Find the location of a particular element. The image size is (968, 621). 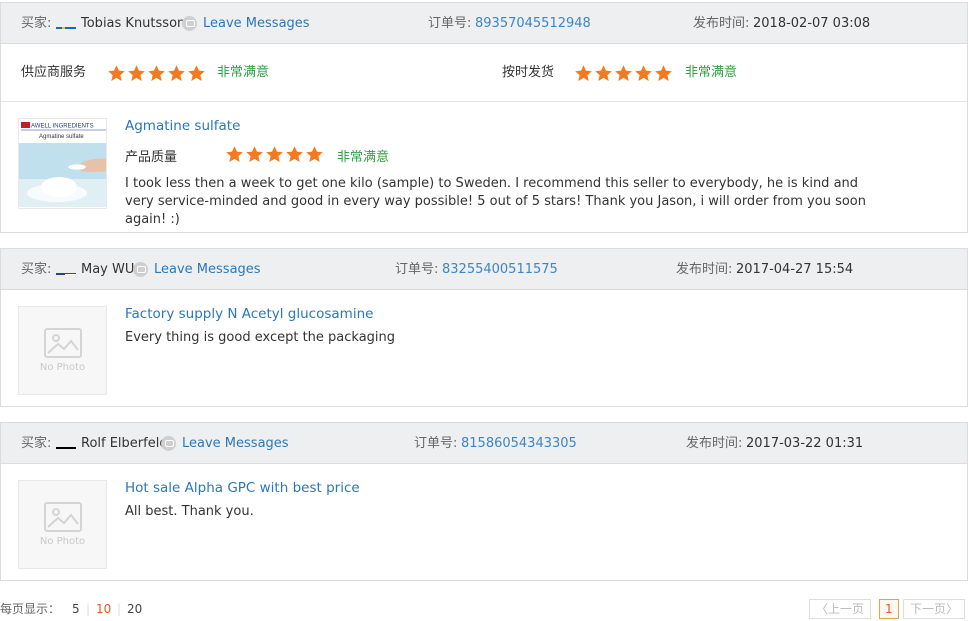

published-date: 2017-04-27 15:54 is located at coordinates (795, 269).